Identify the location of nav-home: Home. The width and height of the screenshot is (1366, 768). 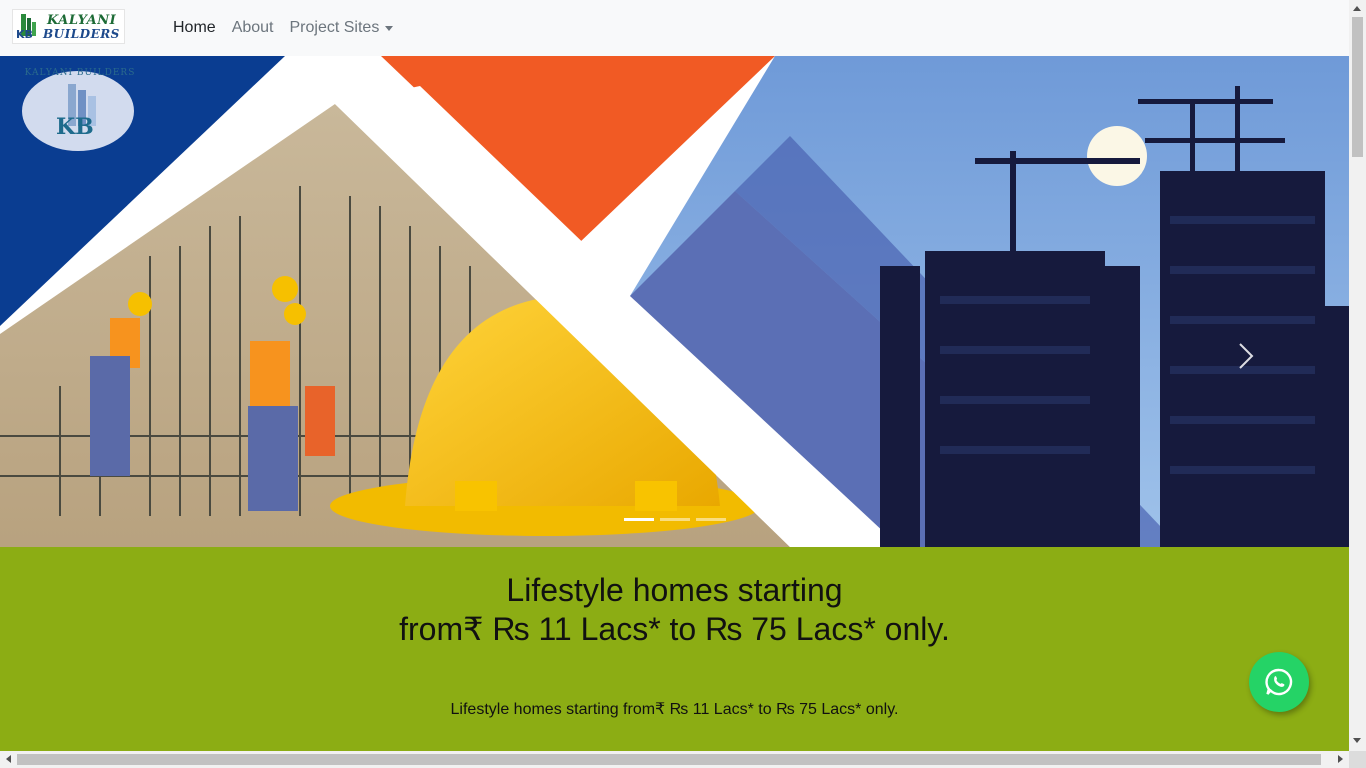
(194, 28).